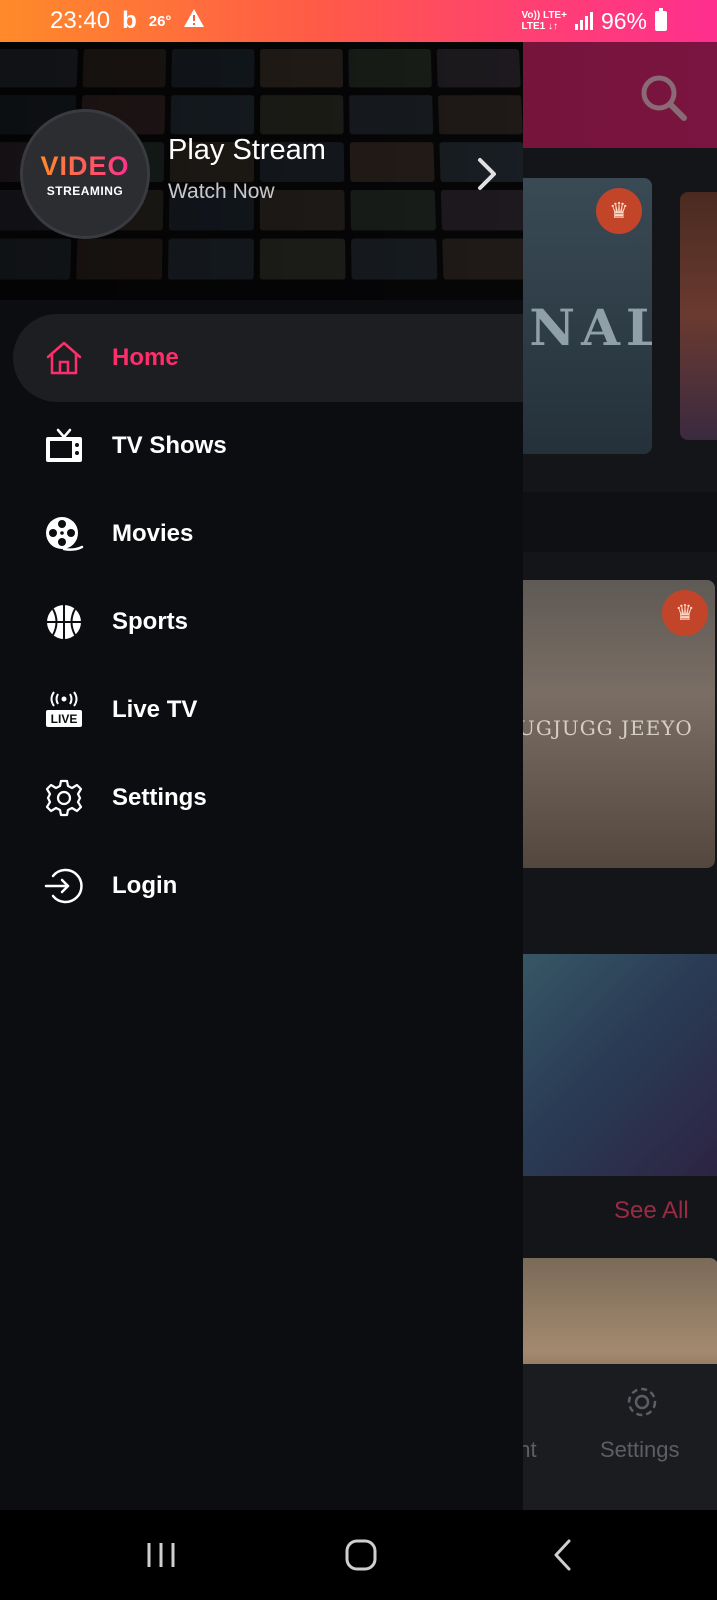 The height and width of the screenshot is (1600, 717). I want to click on menu-item-movies: Movies, so click(261, 534).